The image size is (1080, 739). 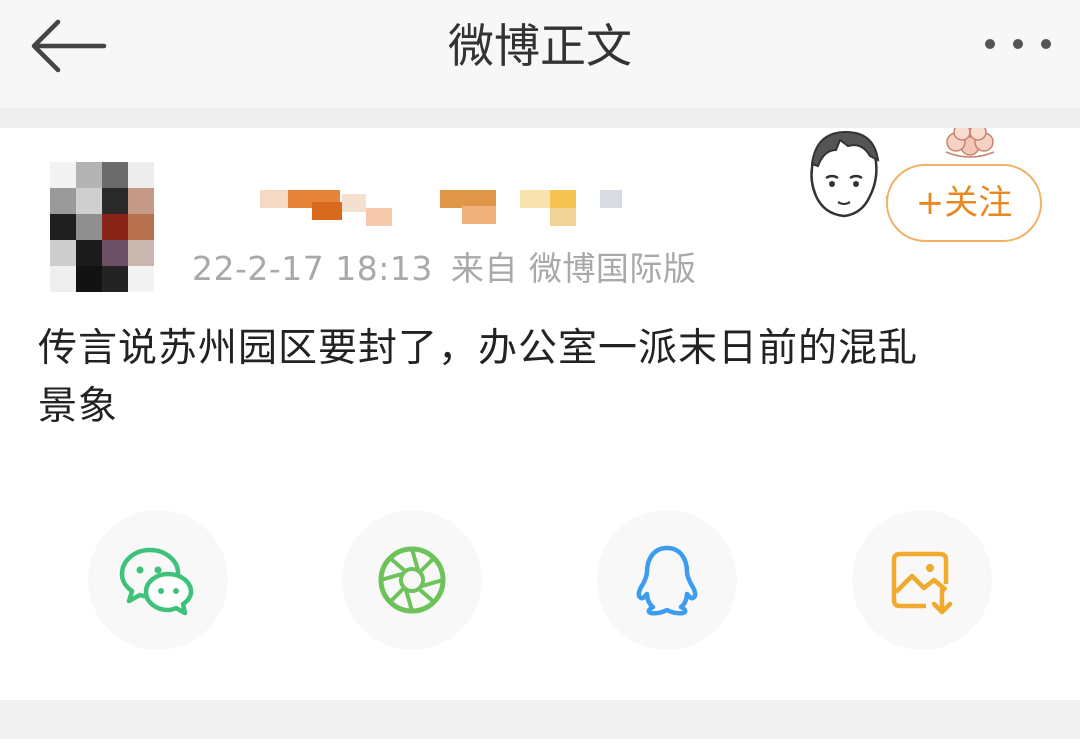 I want to click on more-options-button, so click(x=1018, y=44).